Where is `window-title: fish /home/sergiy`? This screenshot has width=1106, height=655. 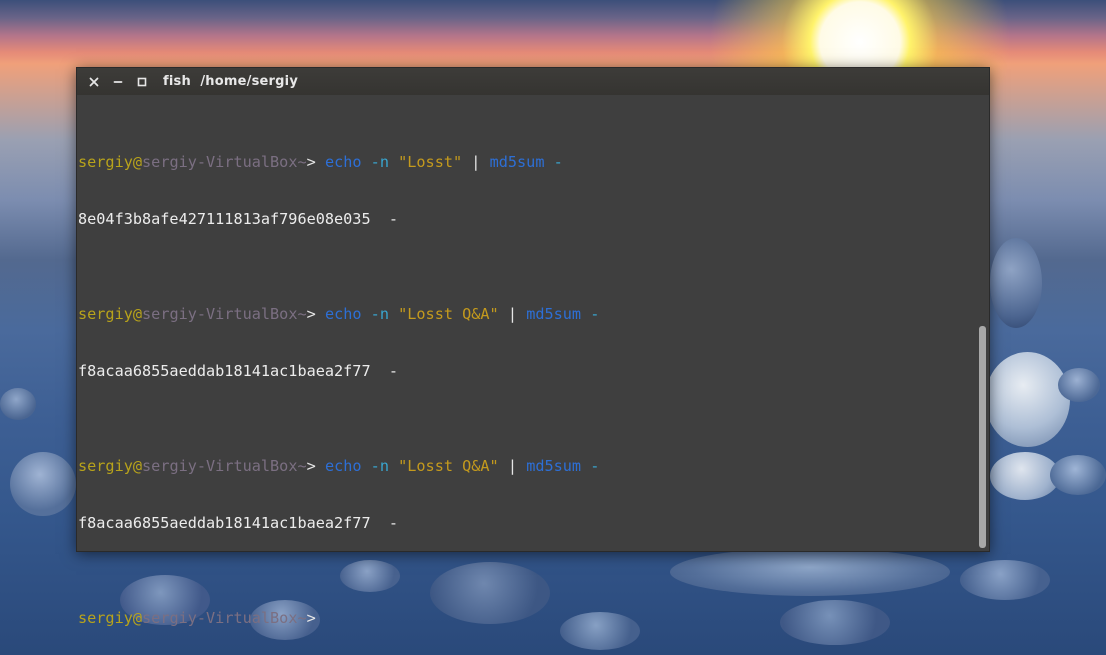 window-title: fish /home/sergiy is located at coordinates (230, 81).